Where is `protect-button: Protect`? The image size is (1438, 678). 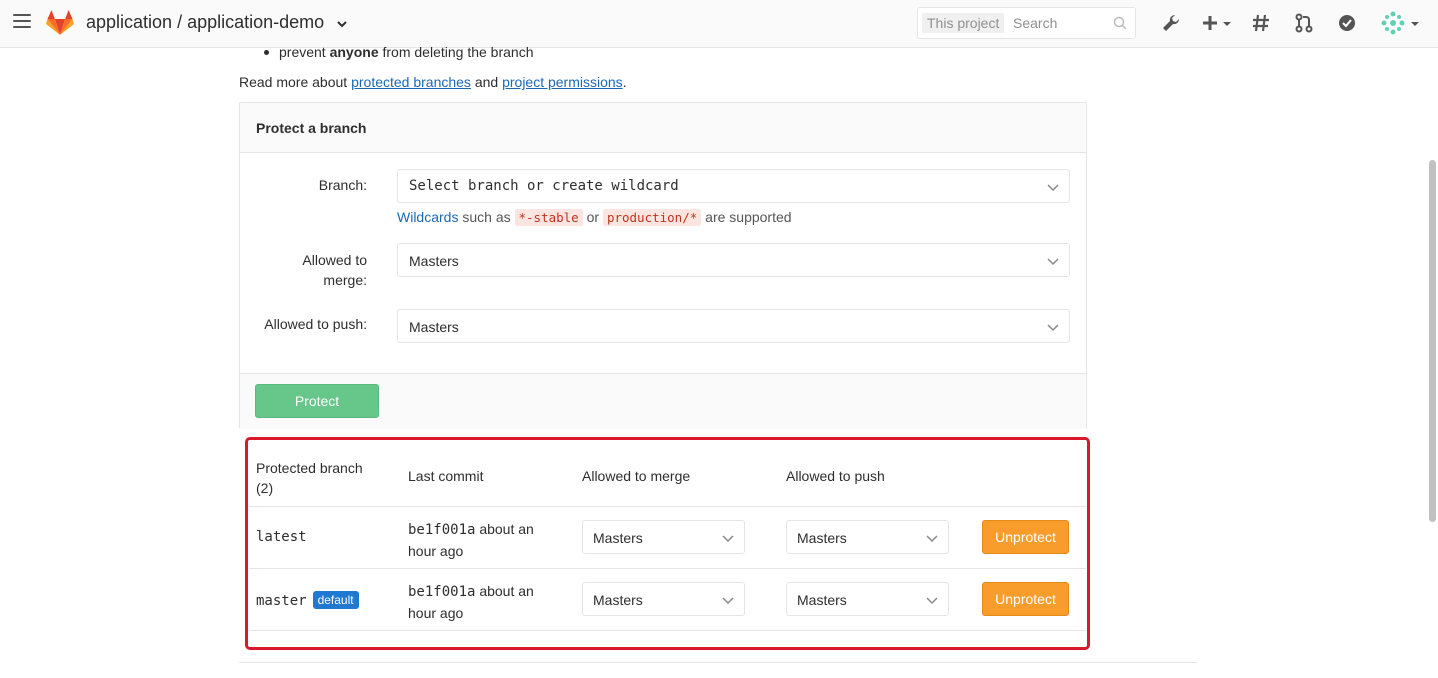
protect-button: Protect is located at coordinates (317, 401).